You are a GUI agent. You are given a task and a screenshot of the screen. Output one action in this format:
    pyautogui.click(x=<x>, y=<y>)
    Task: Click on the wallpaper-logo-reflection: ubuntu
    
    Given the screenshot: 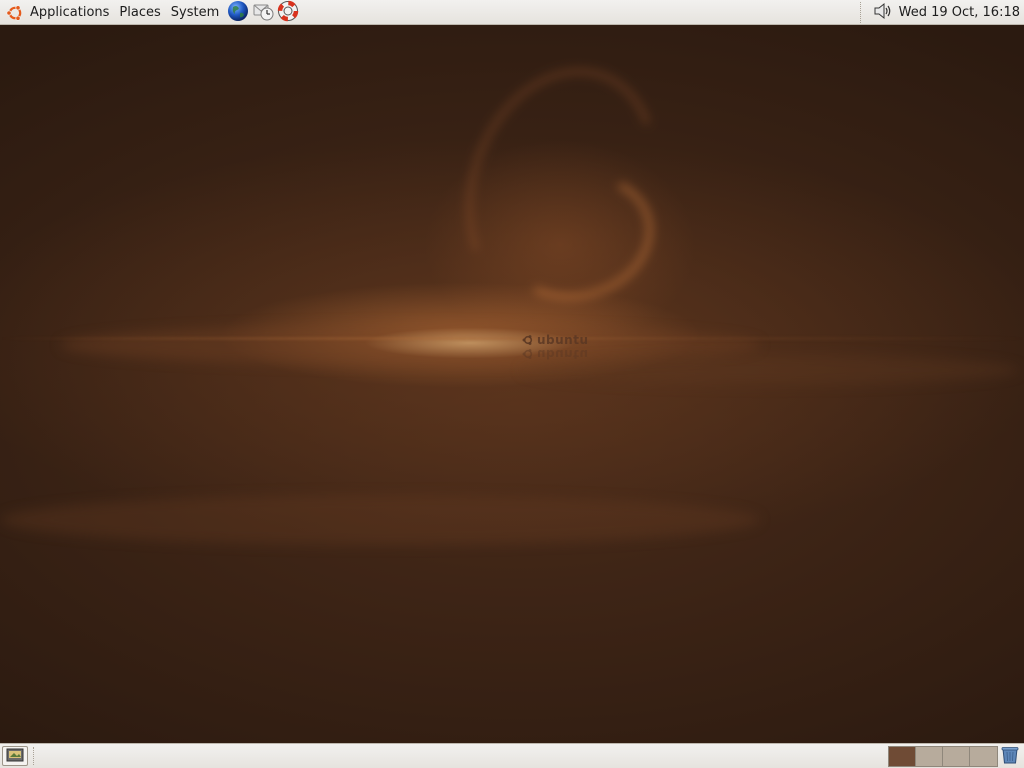 What is the action you would take?
    pyautogui.click(x=555, y=354)
    